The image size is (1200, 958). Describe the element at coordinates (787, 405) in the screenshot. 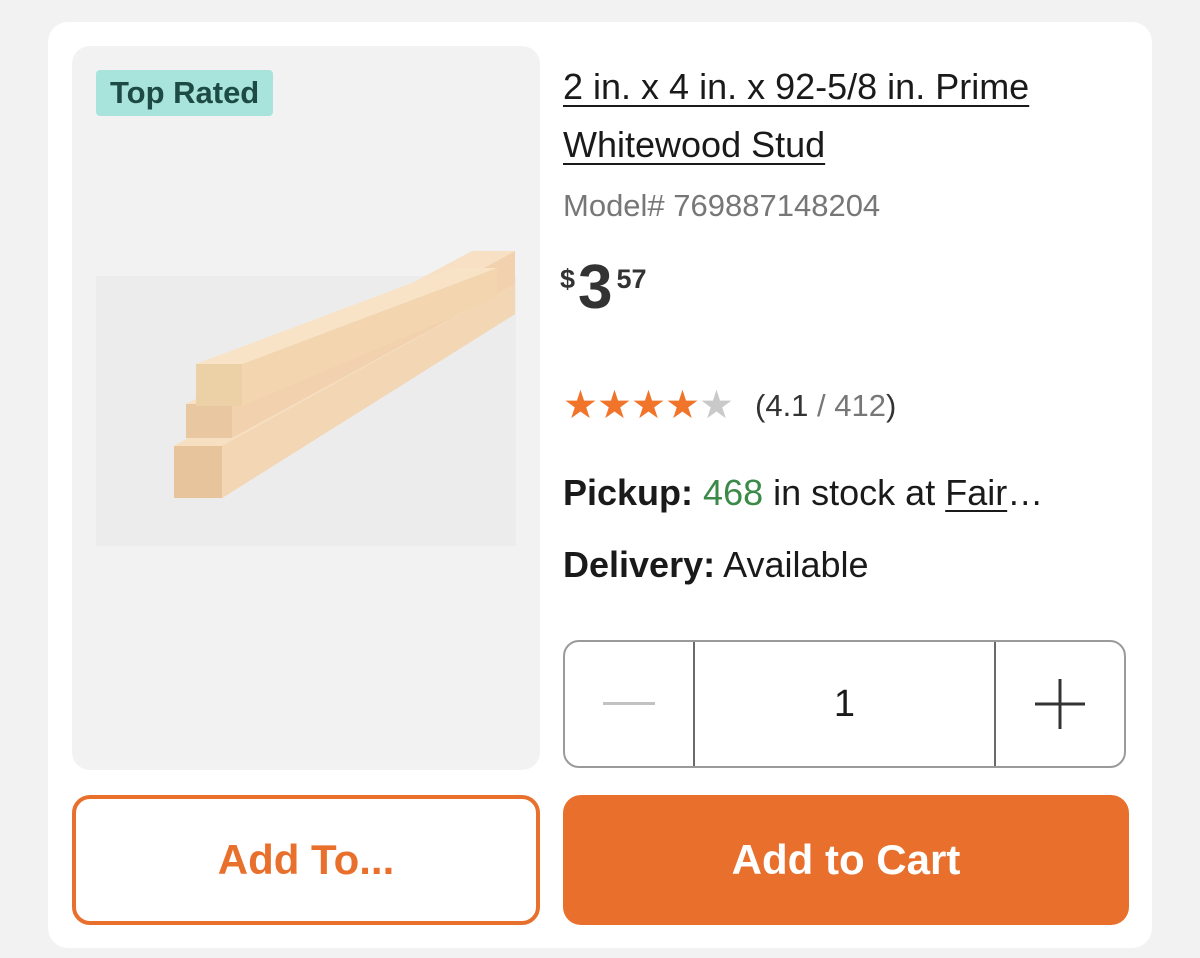

I see `rating-value: 4.1` at that location.